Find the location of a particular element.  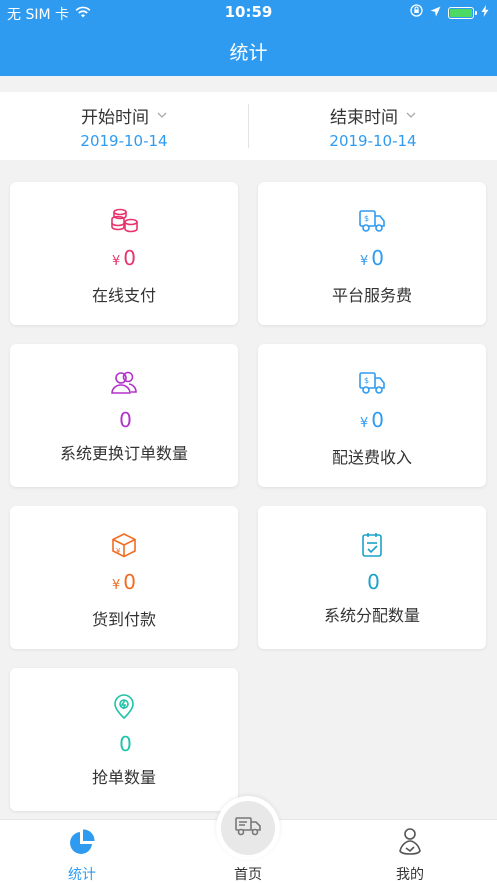

end-date-label-row: 结束时间 is located at coordinates (373, 115).